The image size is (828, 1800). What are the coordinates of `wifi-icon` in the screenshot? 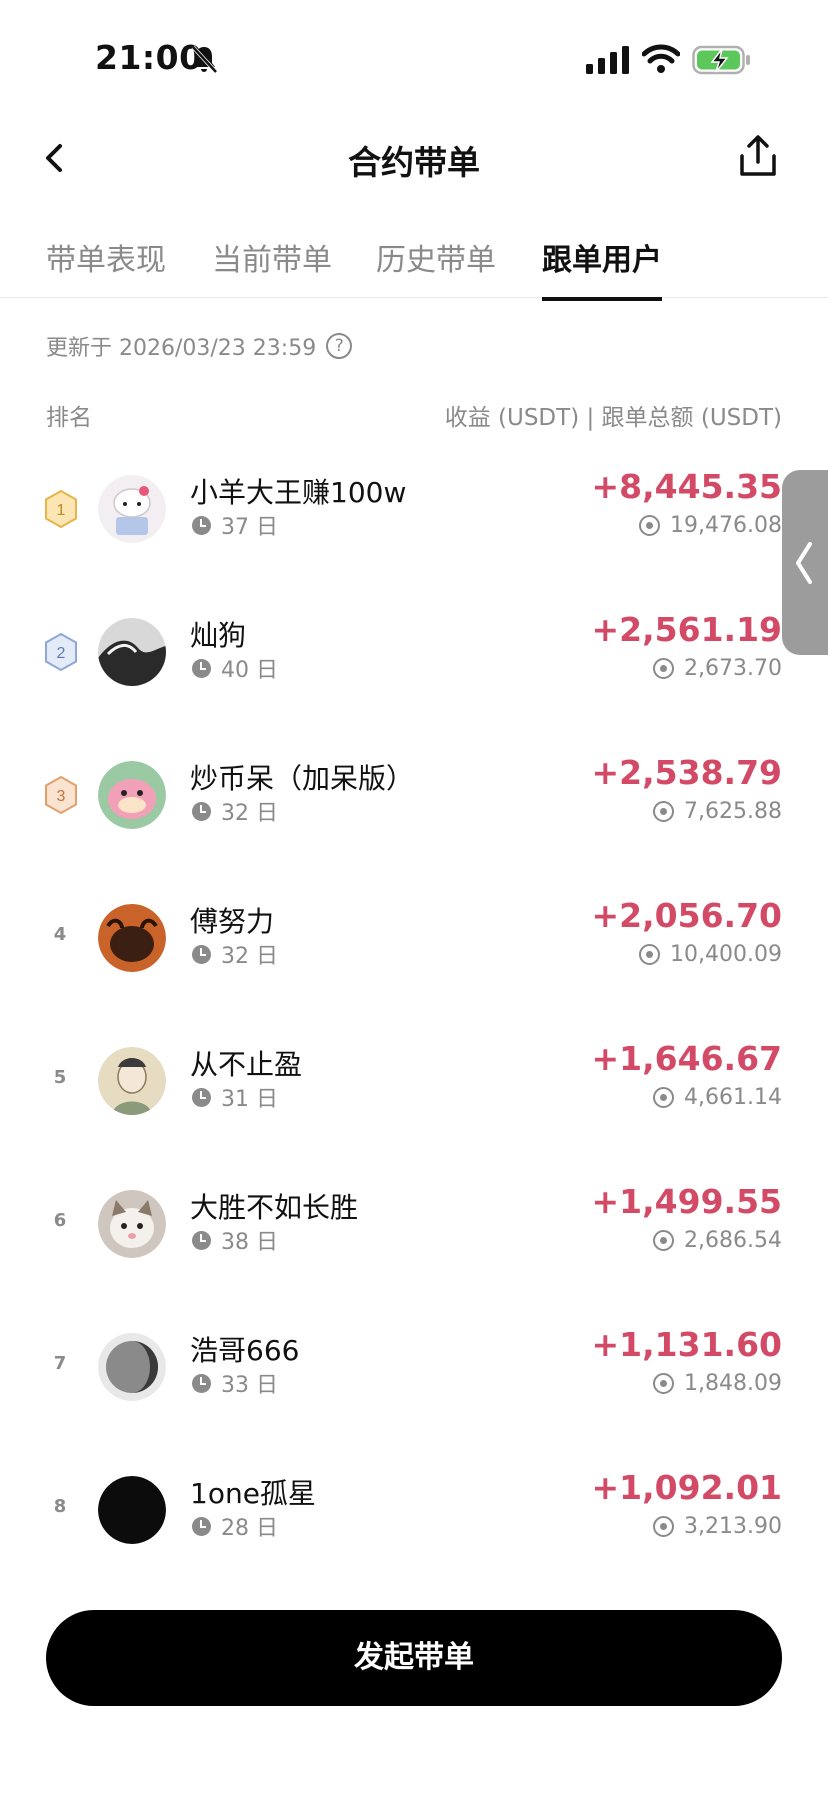 It's located at (661, 58).